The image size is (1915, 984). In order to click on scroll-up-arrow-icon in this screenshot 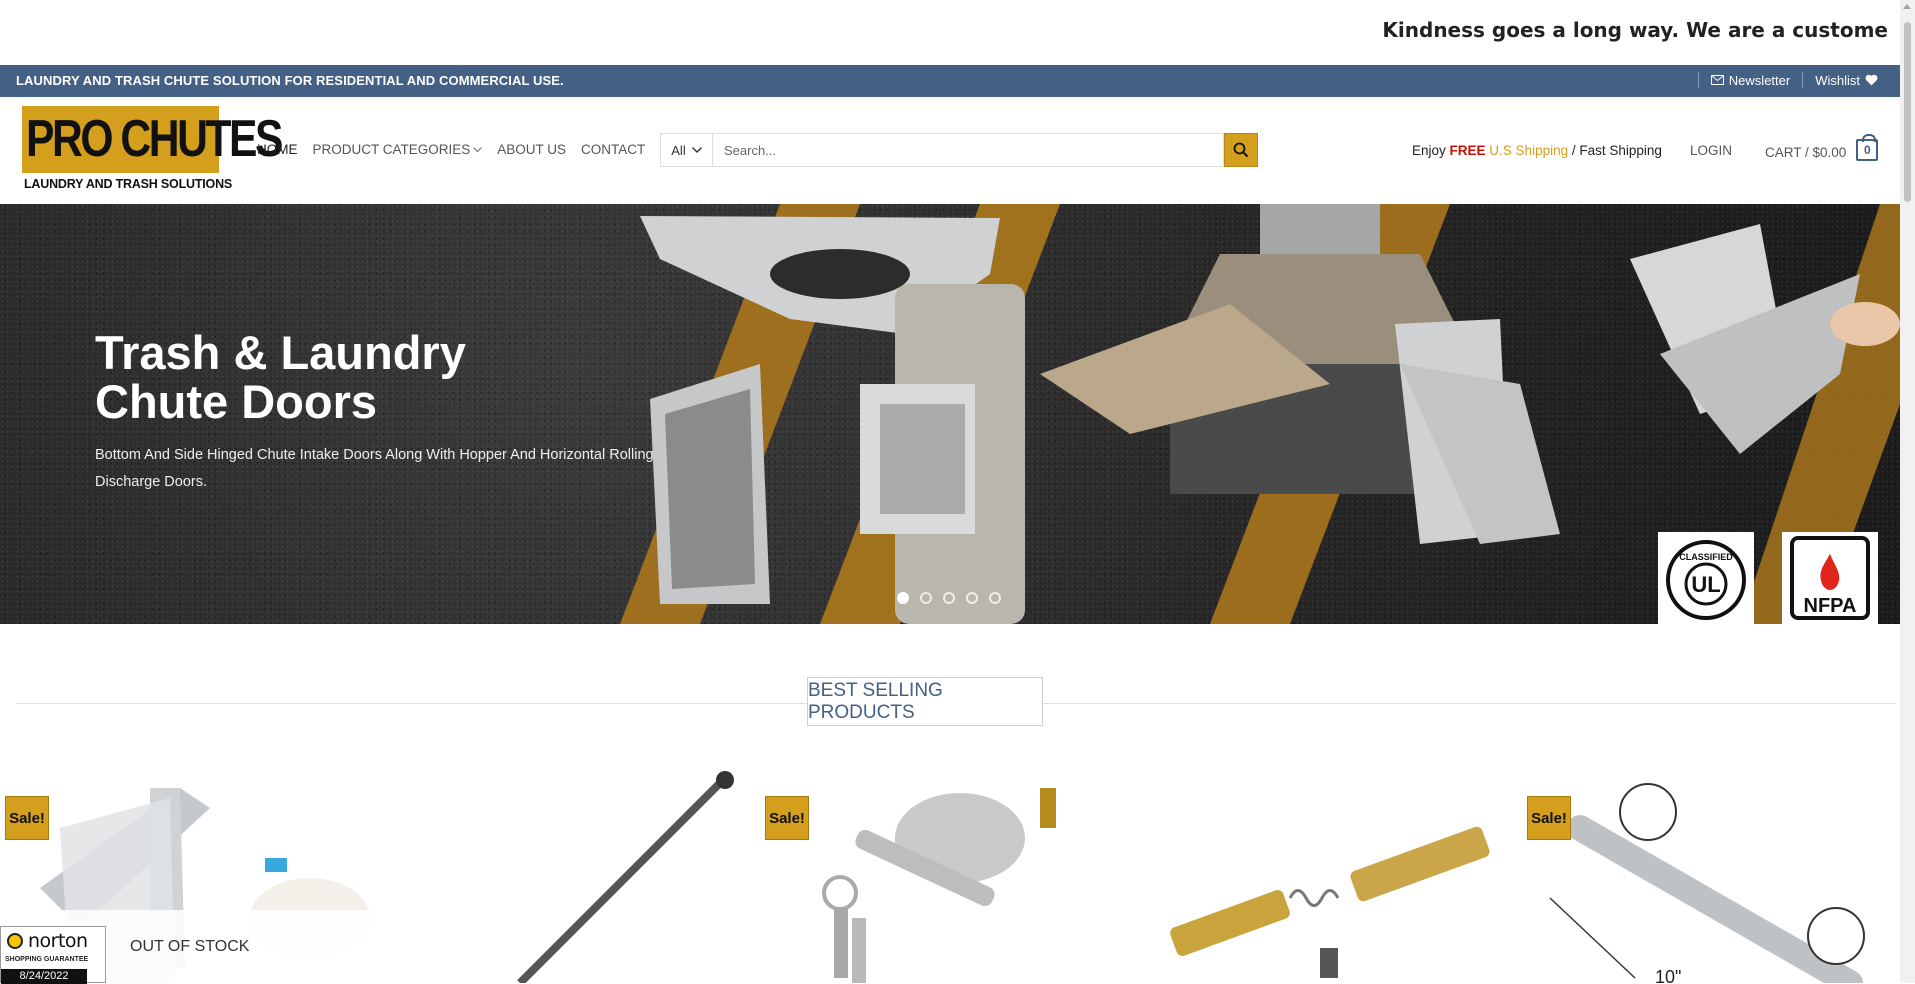, I will do `click(1907, 6)`.